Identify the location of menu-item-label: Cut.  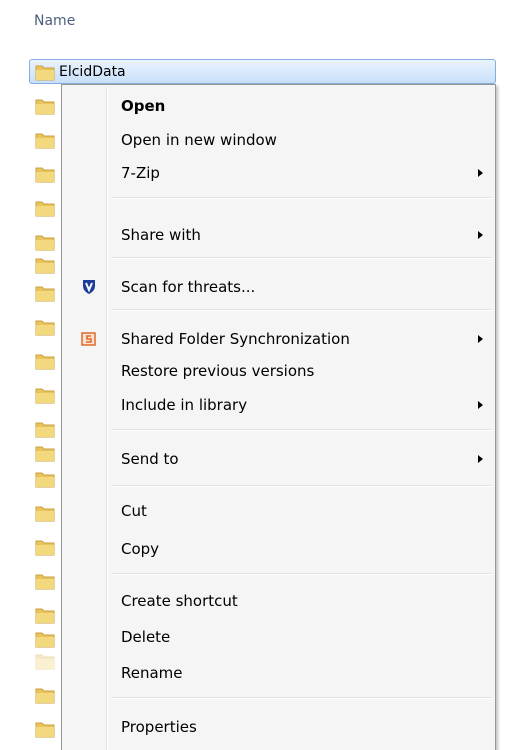
(134, 511).